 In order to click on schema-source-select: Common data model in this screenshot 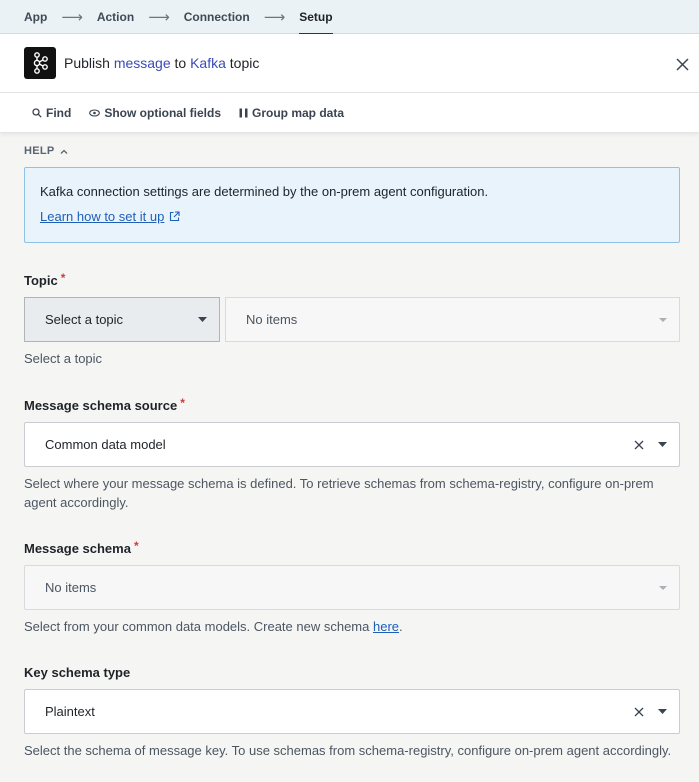, I will do `click(352, 444)`.